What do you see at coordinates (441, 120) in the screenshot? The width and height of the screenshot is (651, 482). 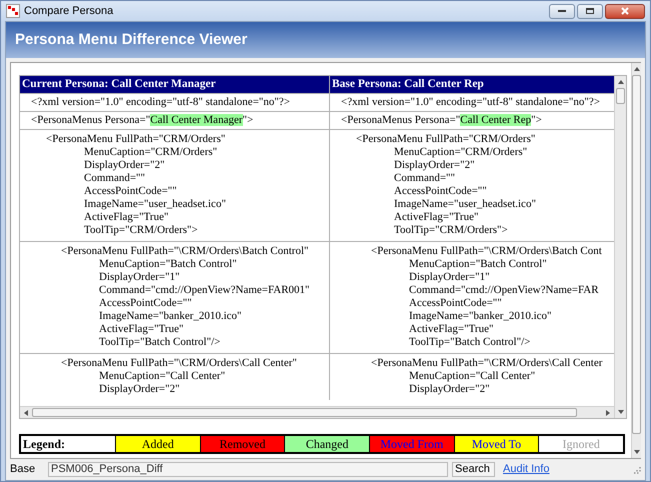 I see `xml-line: <PersonaMenus Persona="Call Center Rep">` at bounding box center [441, 120].